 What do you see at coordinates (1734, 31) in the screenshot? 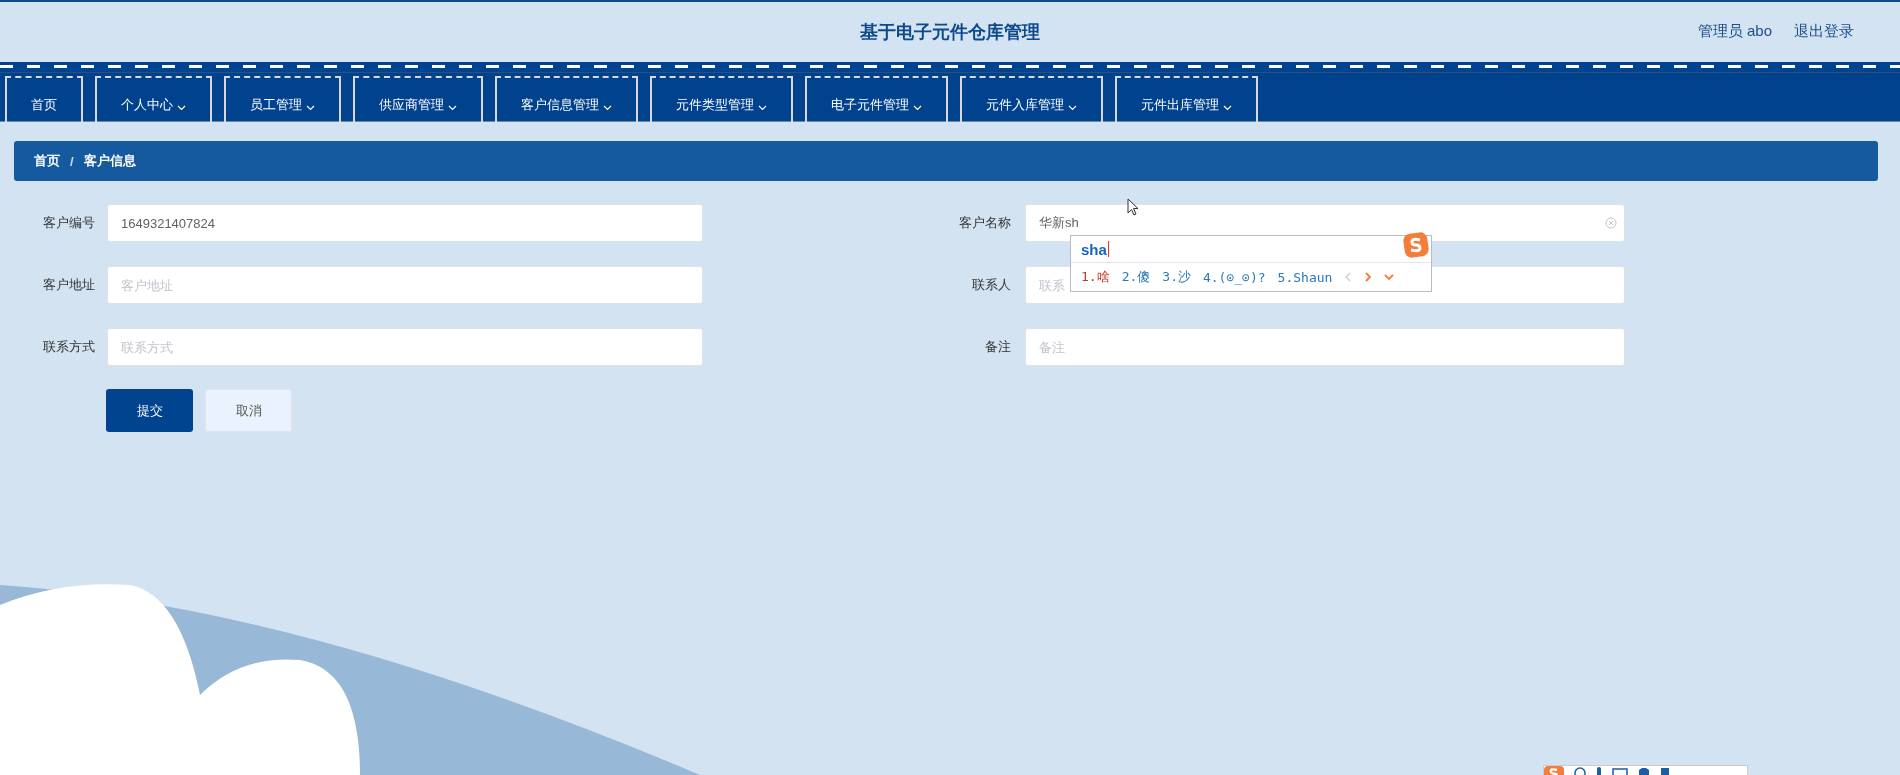
I see `user-name: 管理员 abo` at bounding box center [1734, 31].